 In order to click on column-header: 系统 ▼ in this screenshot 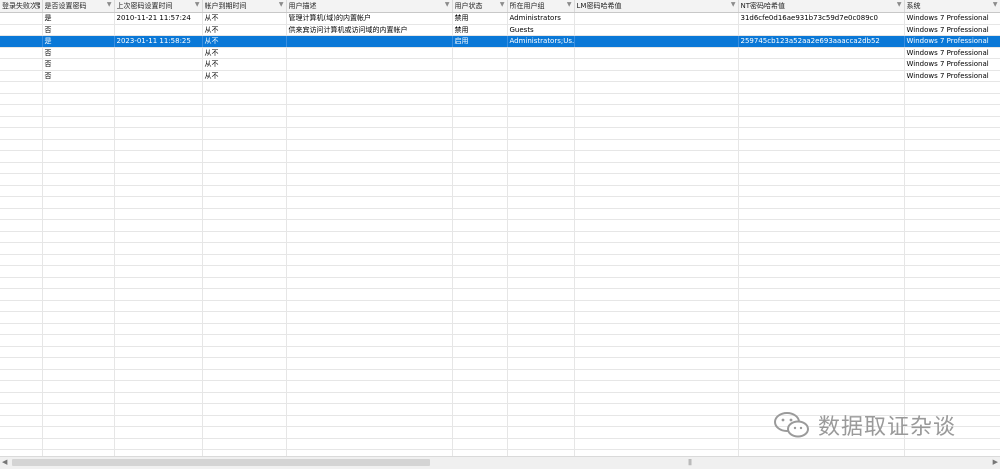, I will do `click(952, 6)`.